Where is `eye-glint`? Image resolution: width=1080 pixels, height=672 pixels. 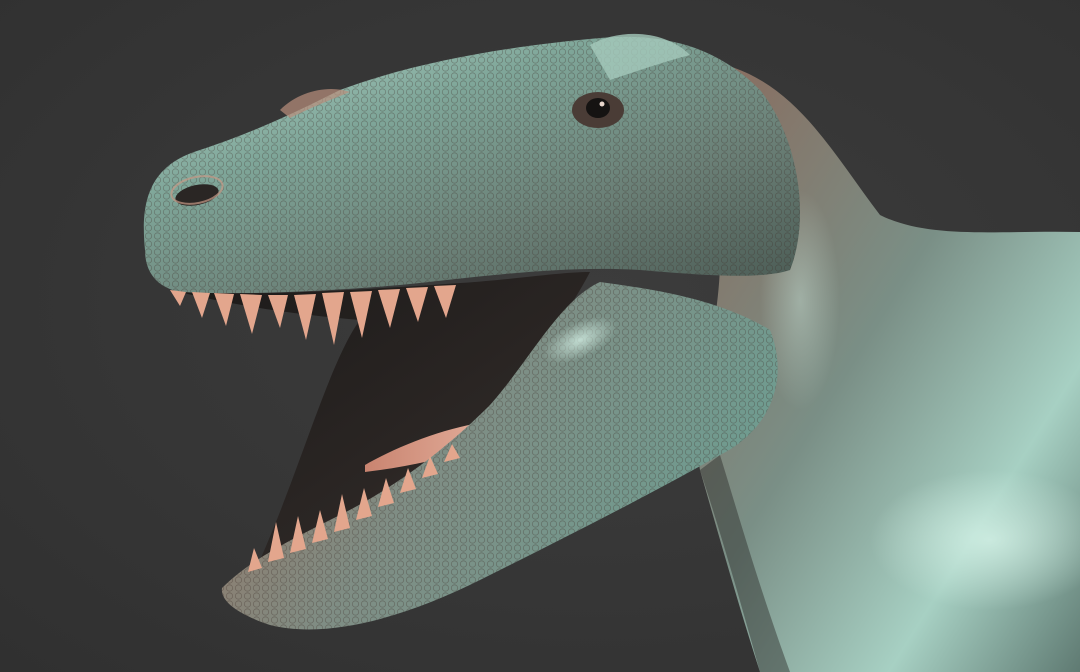
eye-glint is located at coordinates (602, 104).